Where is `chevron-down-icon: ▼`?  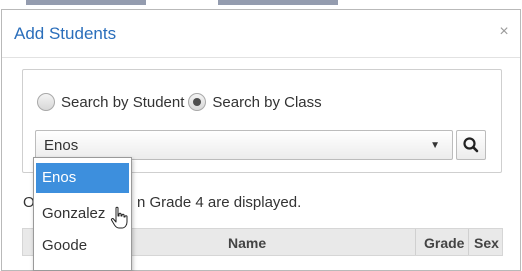
chevron-down-icon: ▼ is located at coordinates (435, 145).